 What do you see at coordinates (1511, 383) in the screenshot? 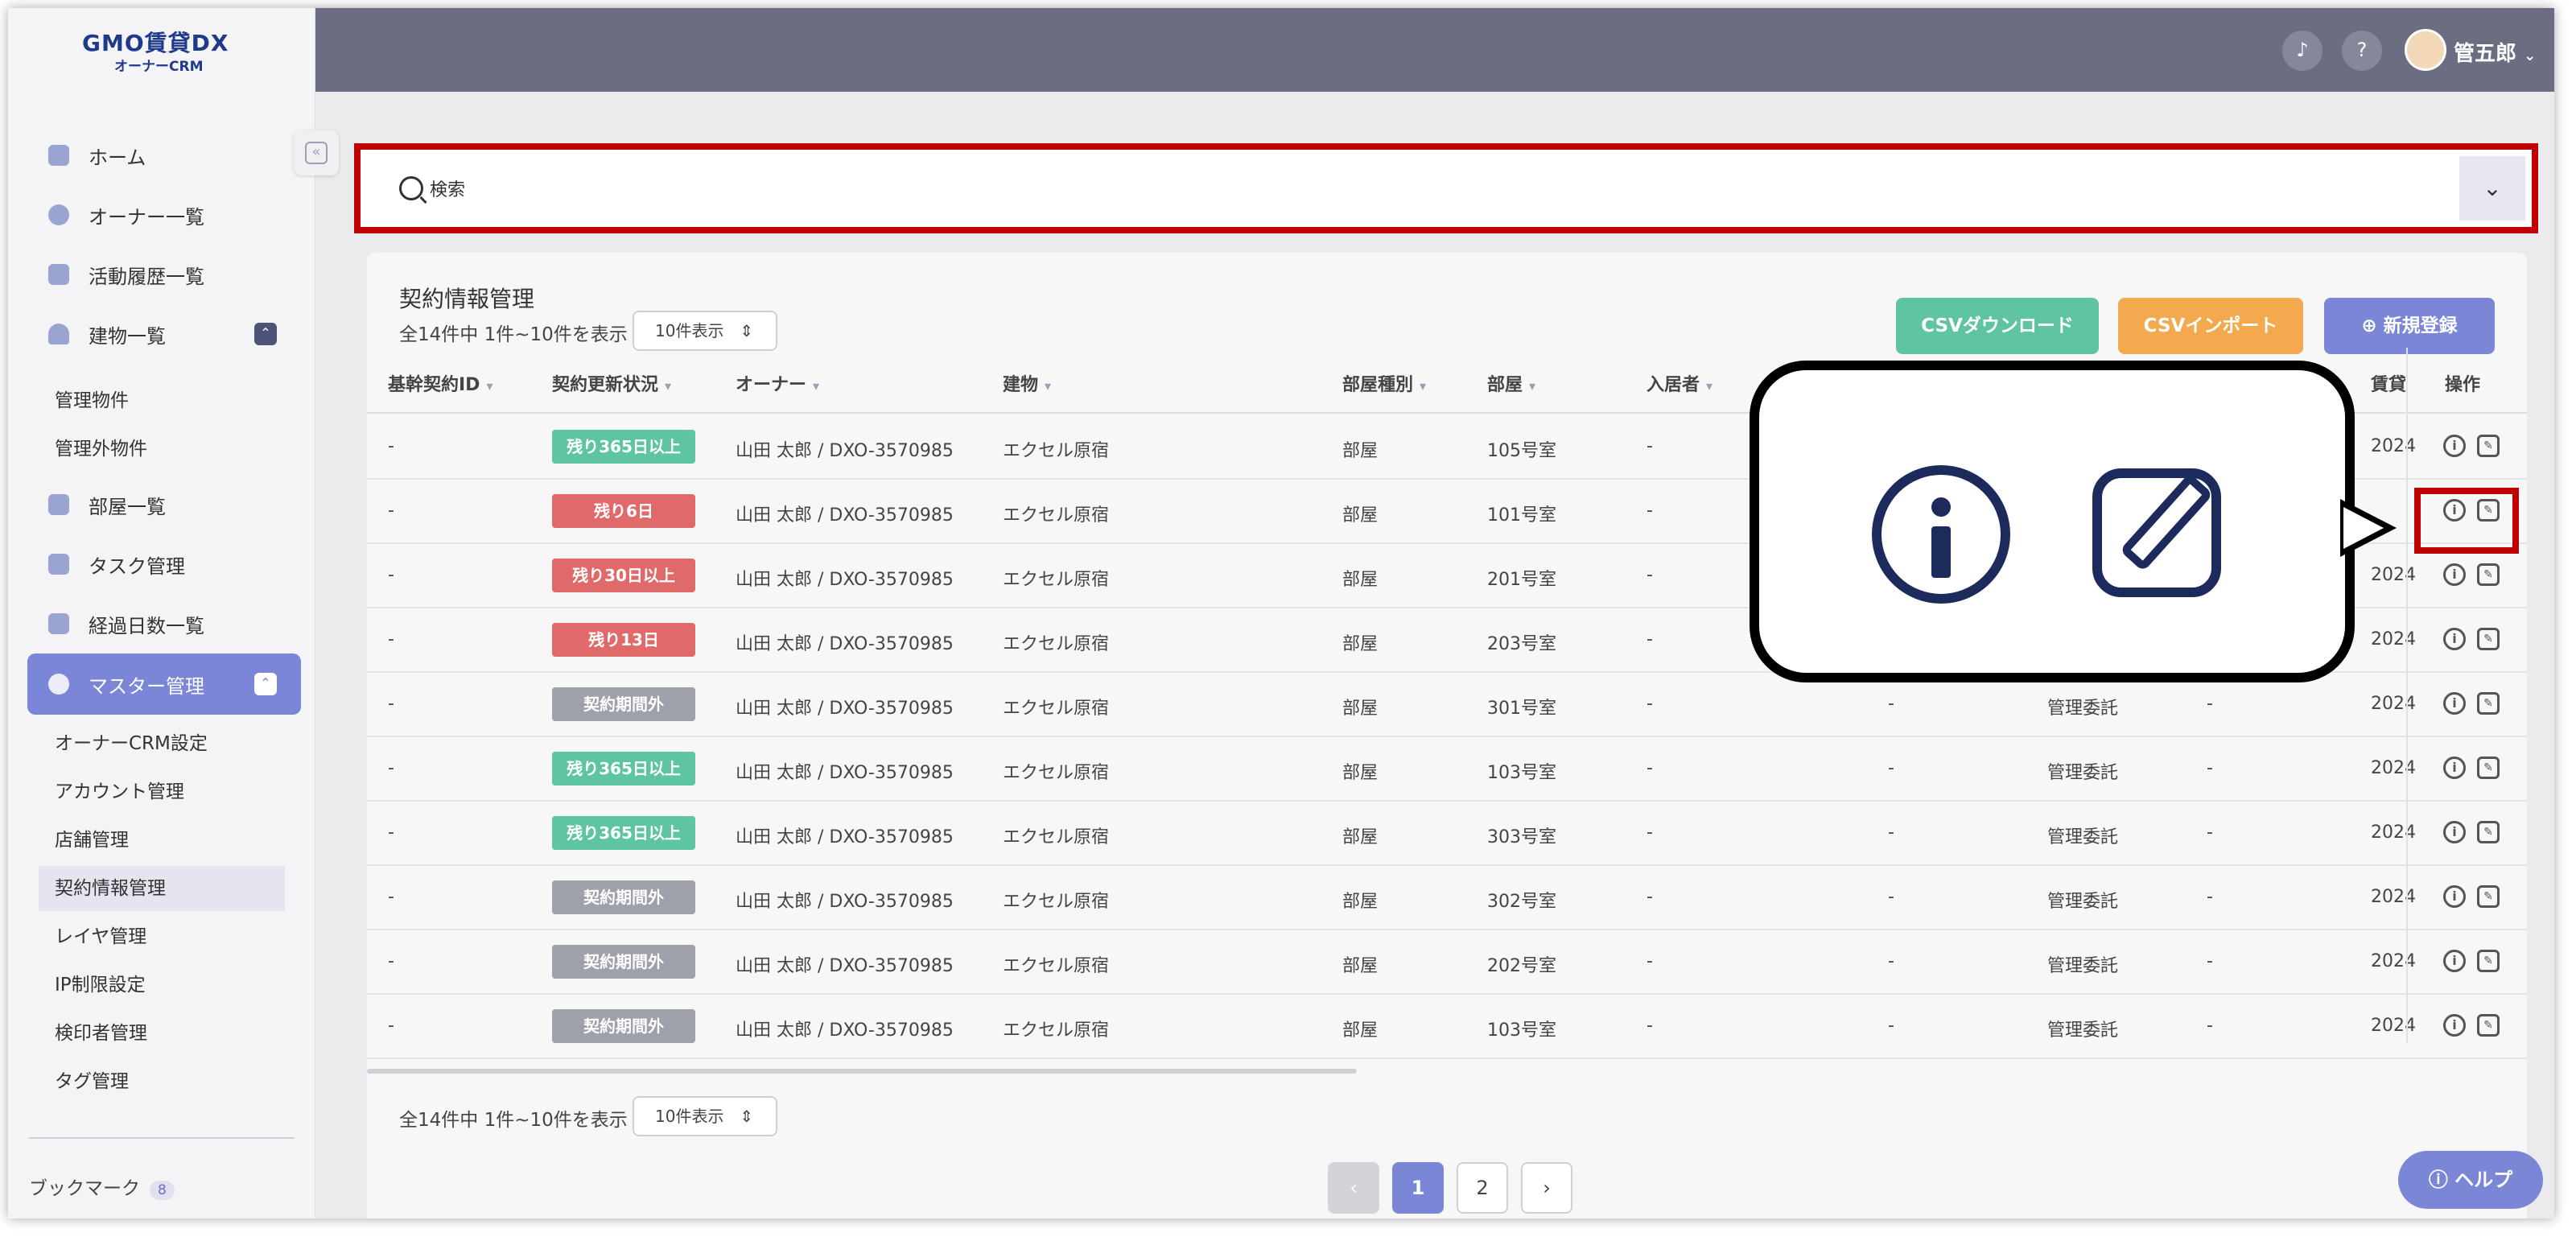
I see `column-header-room: 部屋 ▾` at bounding box center [1511, 383].